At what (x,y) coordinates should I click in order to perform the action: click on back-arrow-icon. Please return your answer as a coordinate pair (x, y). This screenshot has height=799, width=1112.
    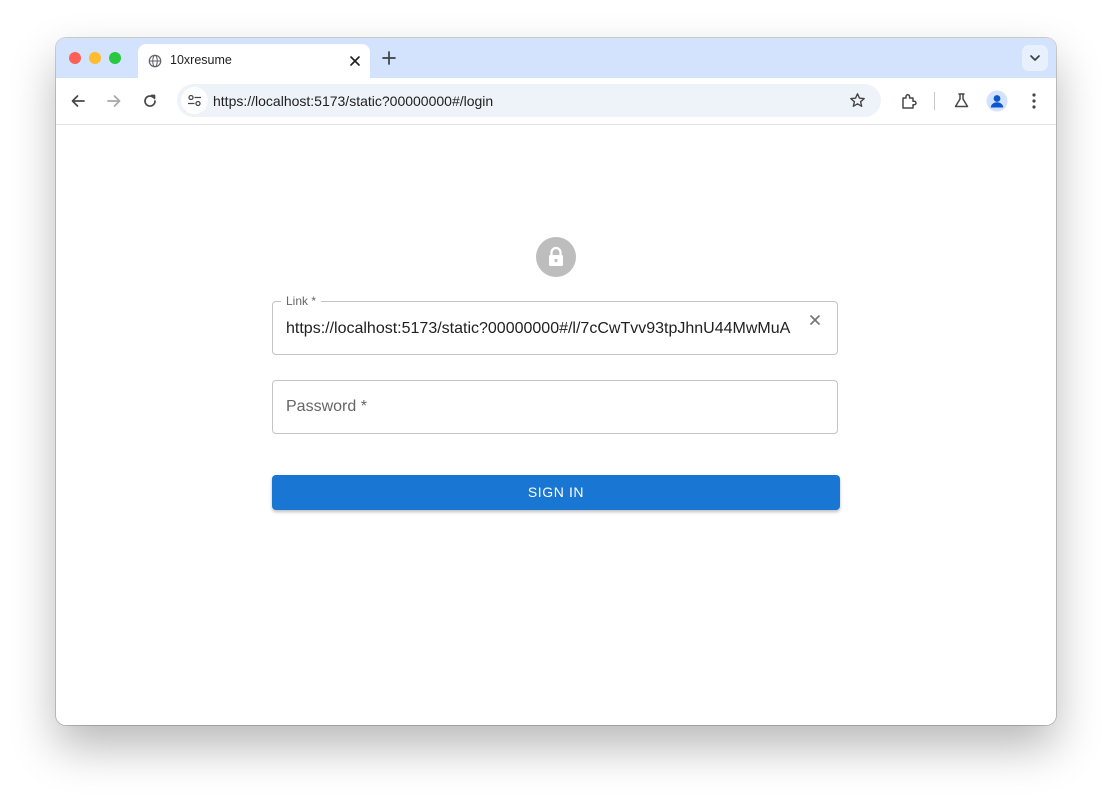
    Looking at the image, I should click on (78, 101).